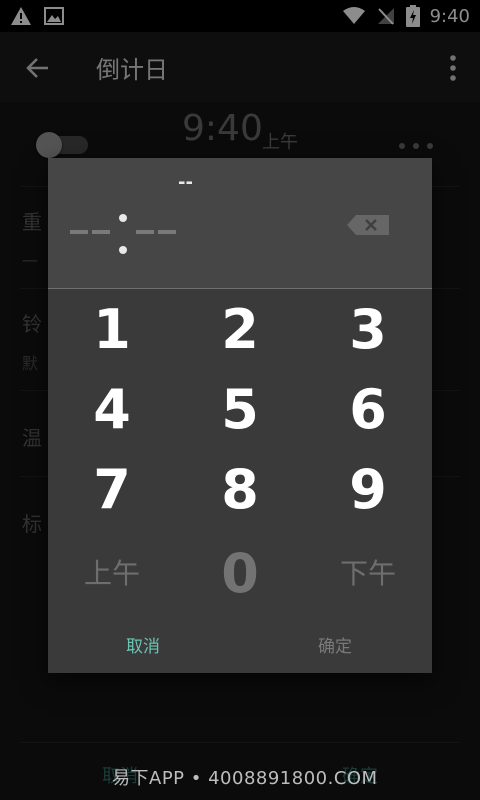 The height and width of the screenshot is (800, 480). Describe the element at coordinates (240, 288) in the screenshot. I see `divider` at that location.